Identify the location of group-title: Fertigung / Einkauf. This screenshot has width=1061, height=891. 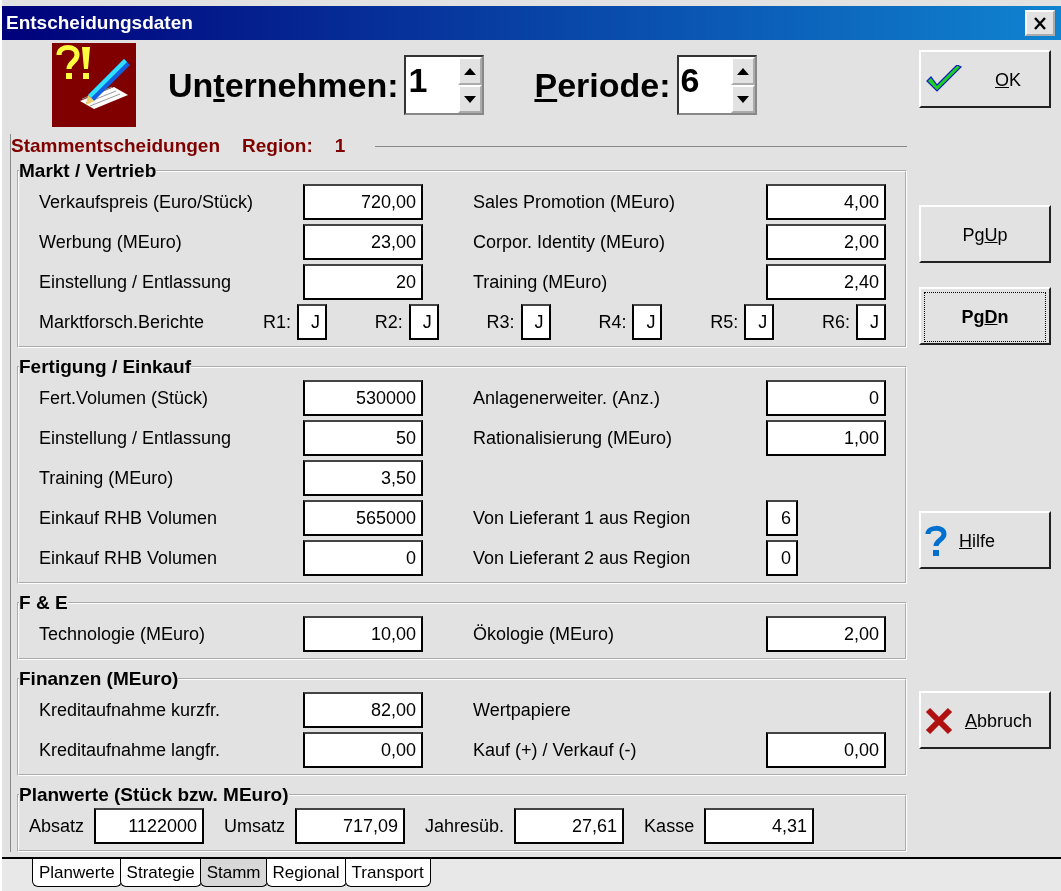
(105, 367).